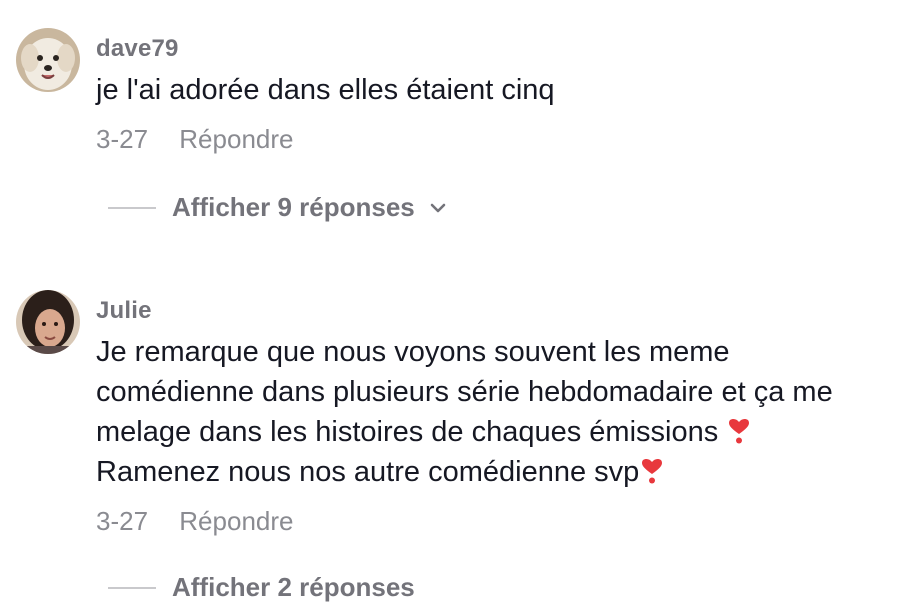  What do you see at coordinates (325, 90) in the screenshot?
I see `comment-text: je l'ai adorée dans elles étaient cinq` at bounding box center [325, 90].